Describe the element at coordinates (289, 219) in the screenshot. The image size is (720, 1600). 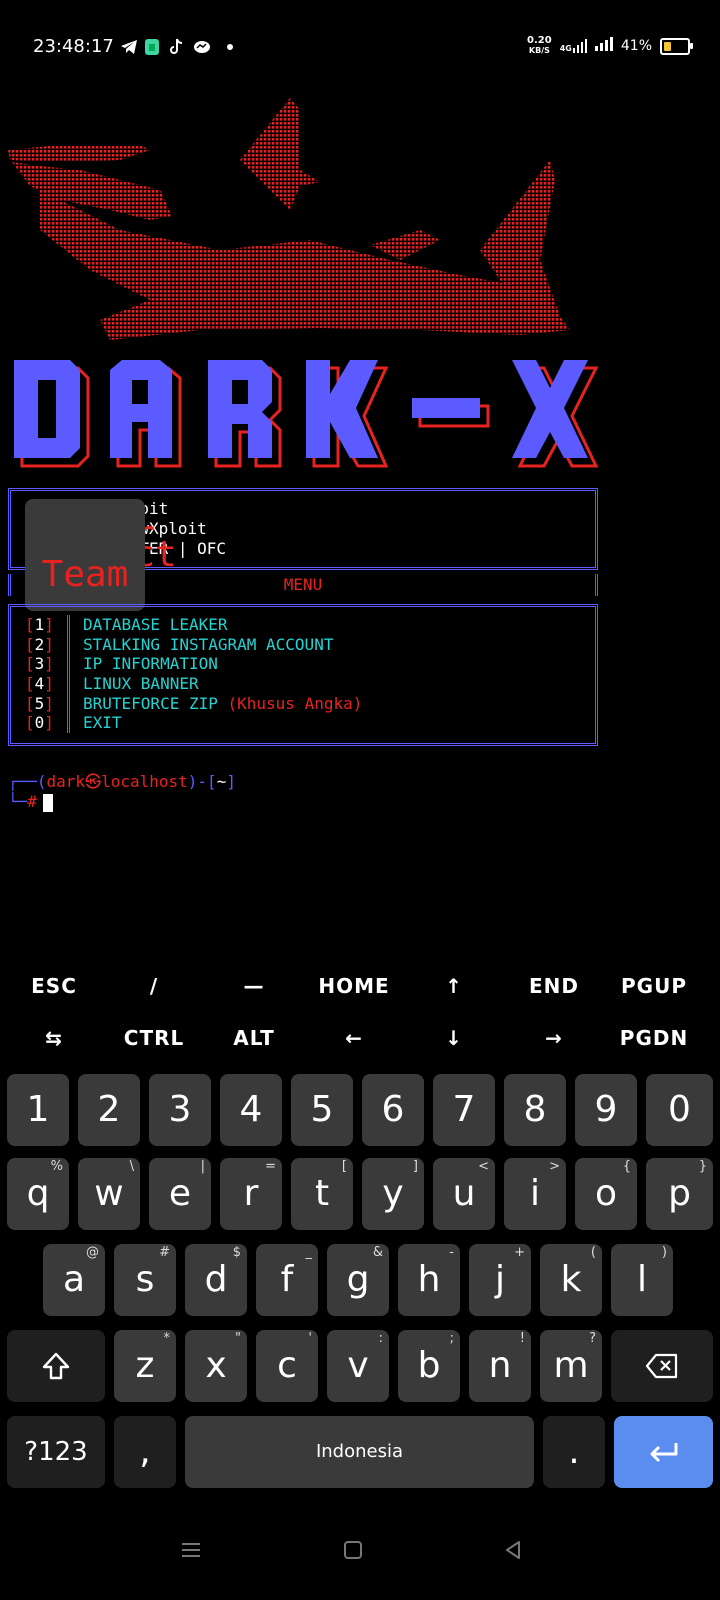
I see `shark-ascii-art` at that location.